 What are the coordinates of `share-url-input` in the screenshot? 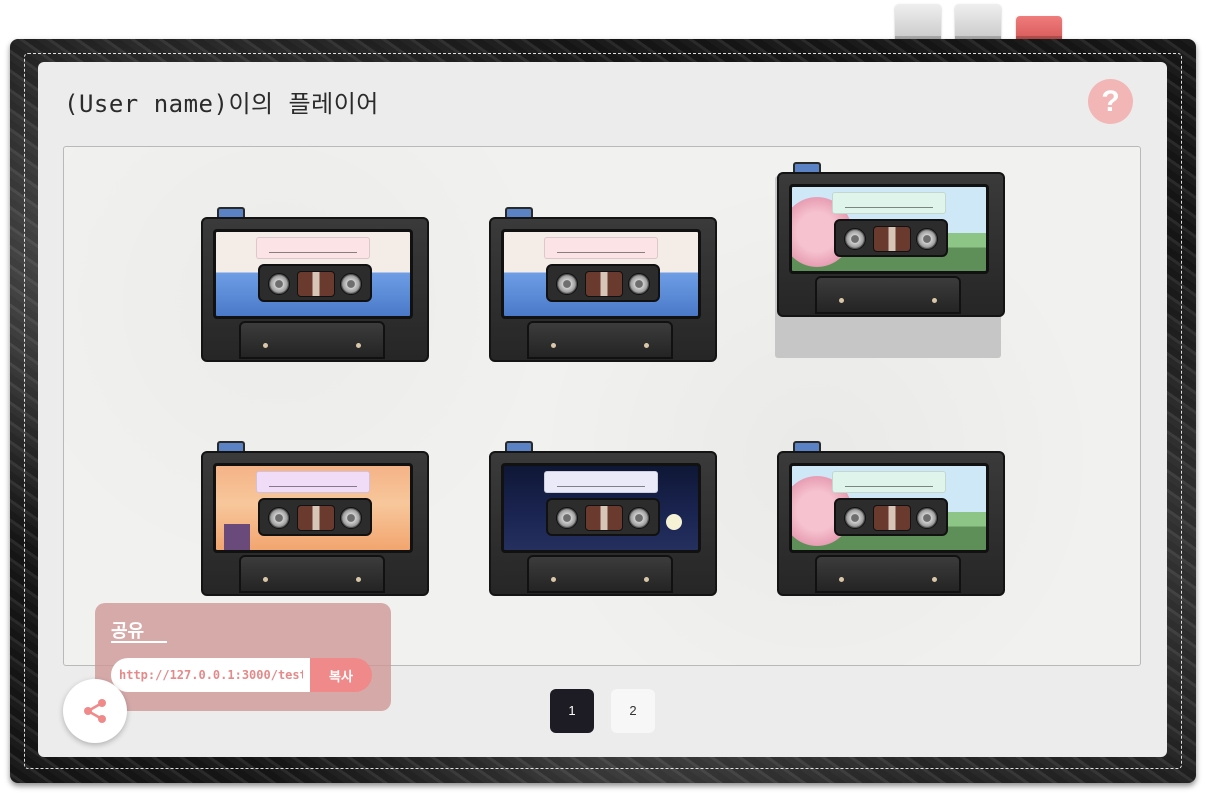 It's located at (211, 675).